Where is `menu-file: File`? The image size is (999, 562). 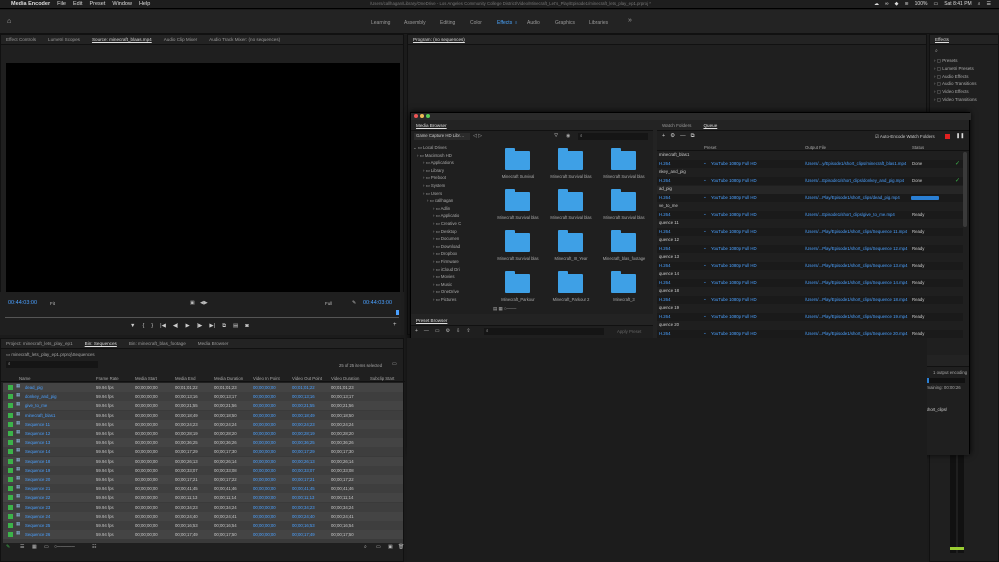 menu-file: File is located at coordinates (61, 4).